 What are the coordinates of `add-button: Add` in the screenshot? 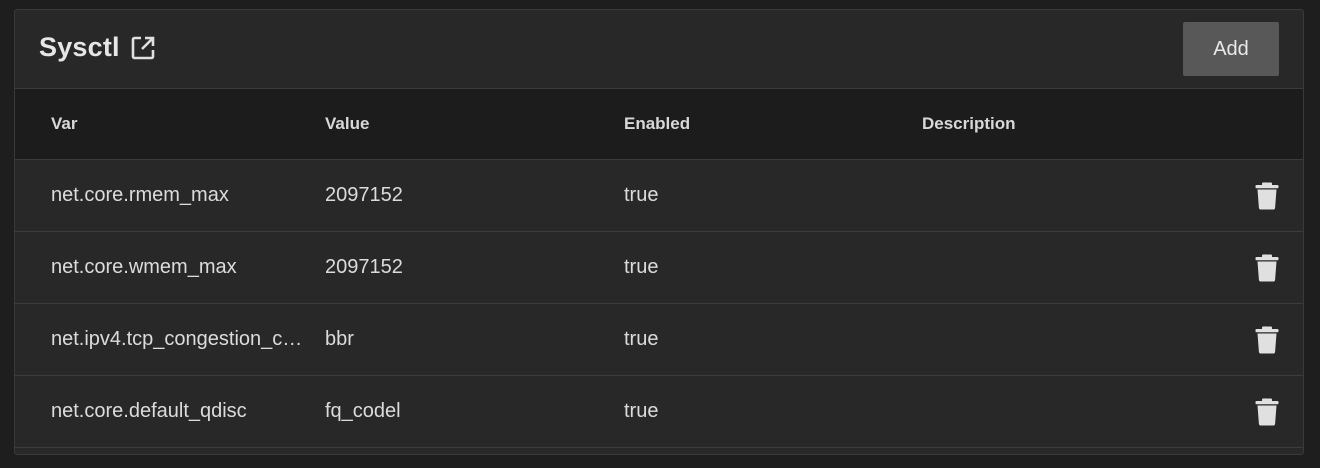 It's located at (1231, 49).